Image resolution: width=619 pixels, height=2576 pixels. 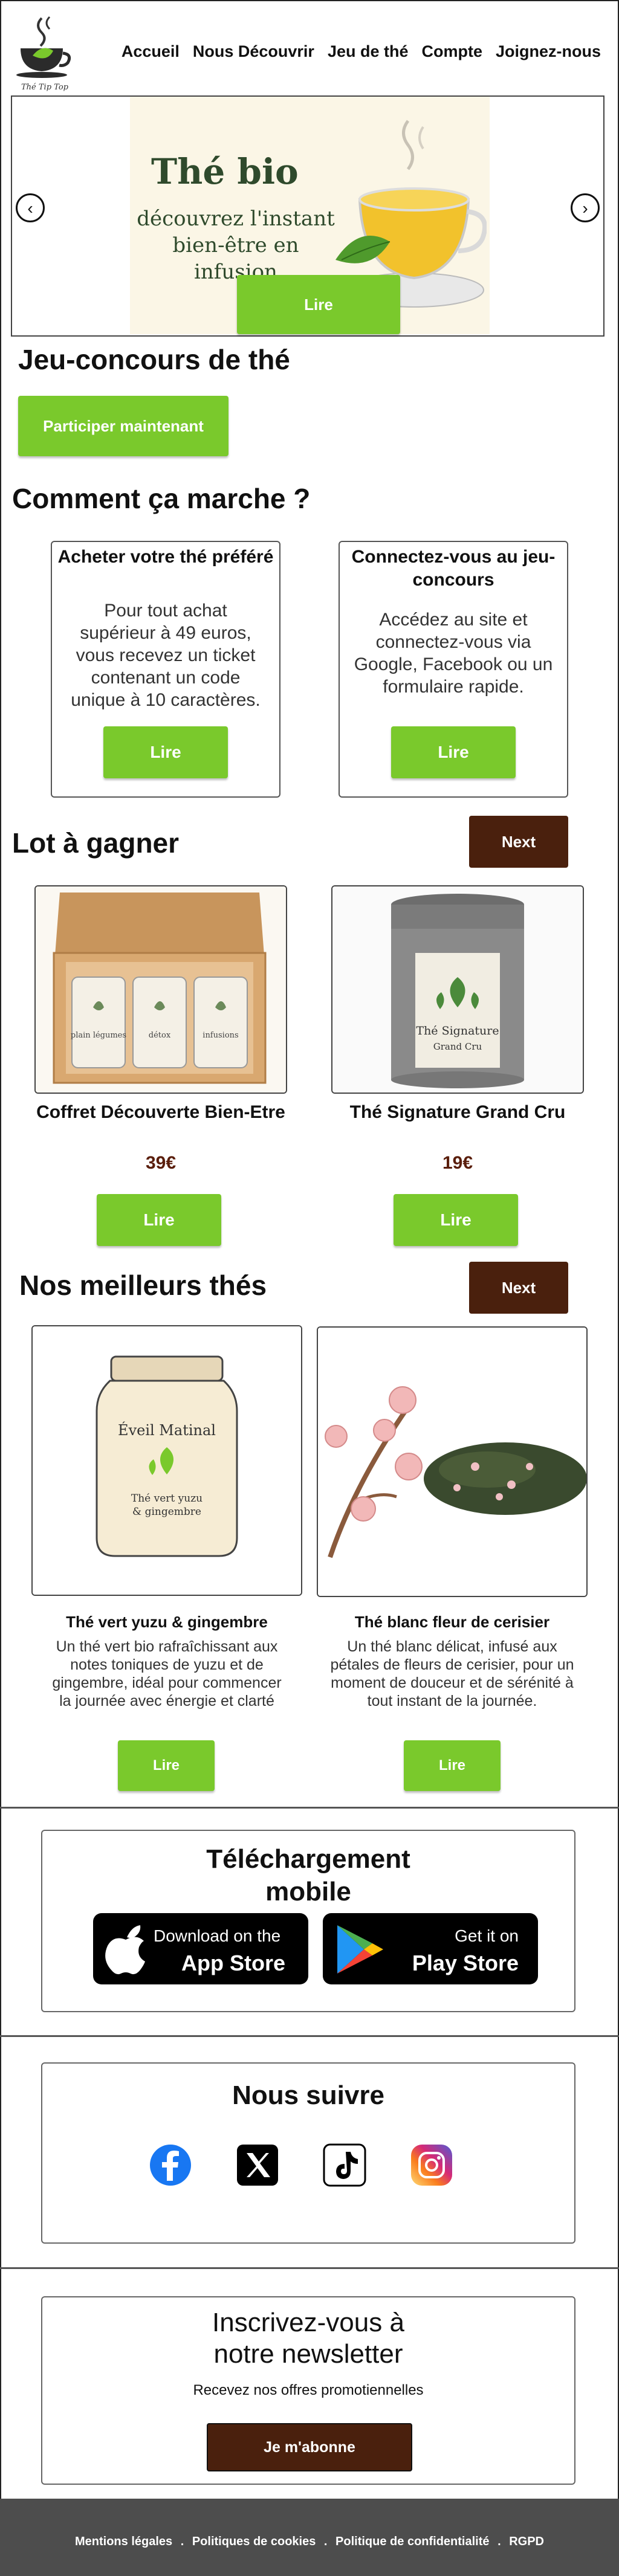 What do you see at coordinates (154, 360) in the screenshot?
I see `contest-title: Jeu-concours de thé` at bounding box center [154, 360].